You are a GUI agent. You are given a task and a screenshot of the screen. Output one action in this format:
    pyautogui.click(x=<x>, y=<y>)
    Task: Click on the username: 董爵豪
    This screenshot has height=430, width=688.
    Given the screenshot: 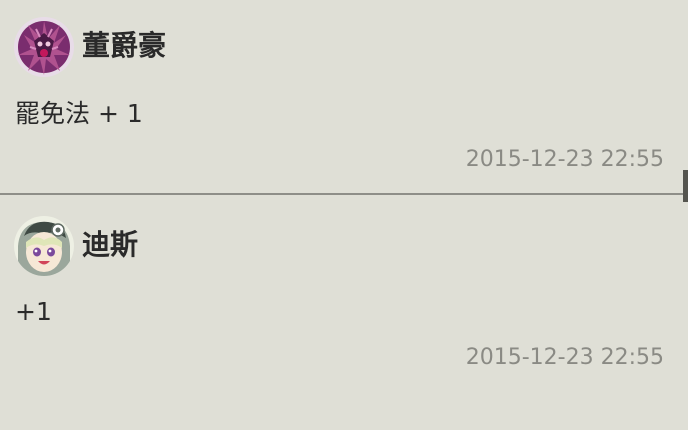 What is the action you would take?
    pyautogui.click(x=124, y=46)
    